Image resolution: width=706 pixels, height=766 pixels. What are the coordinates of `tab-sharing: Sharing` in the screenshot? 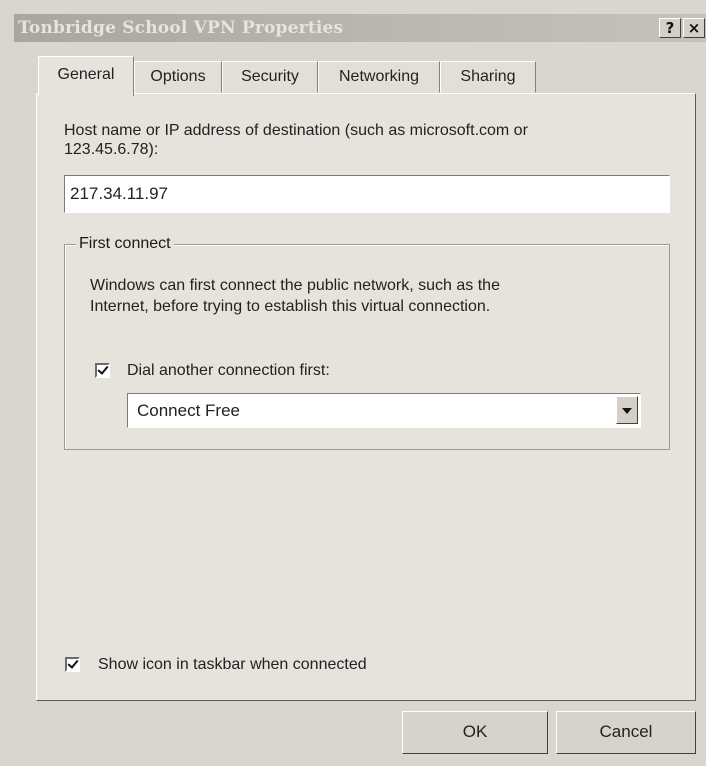 It's located at (488, 77).